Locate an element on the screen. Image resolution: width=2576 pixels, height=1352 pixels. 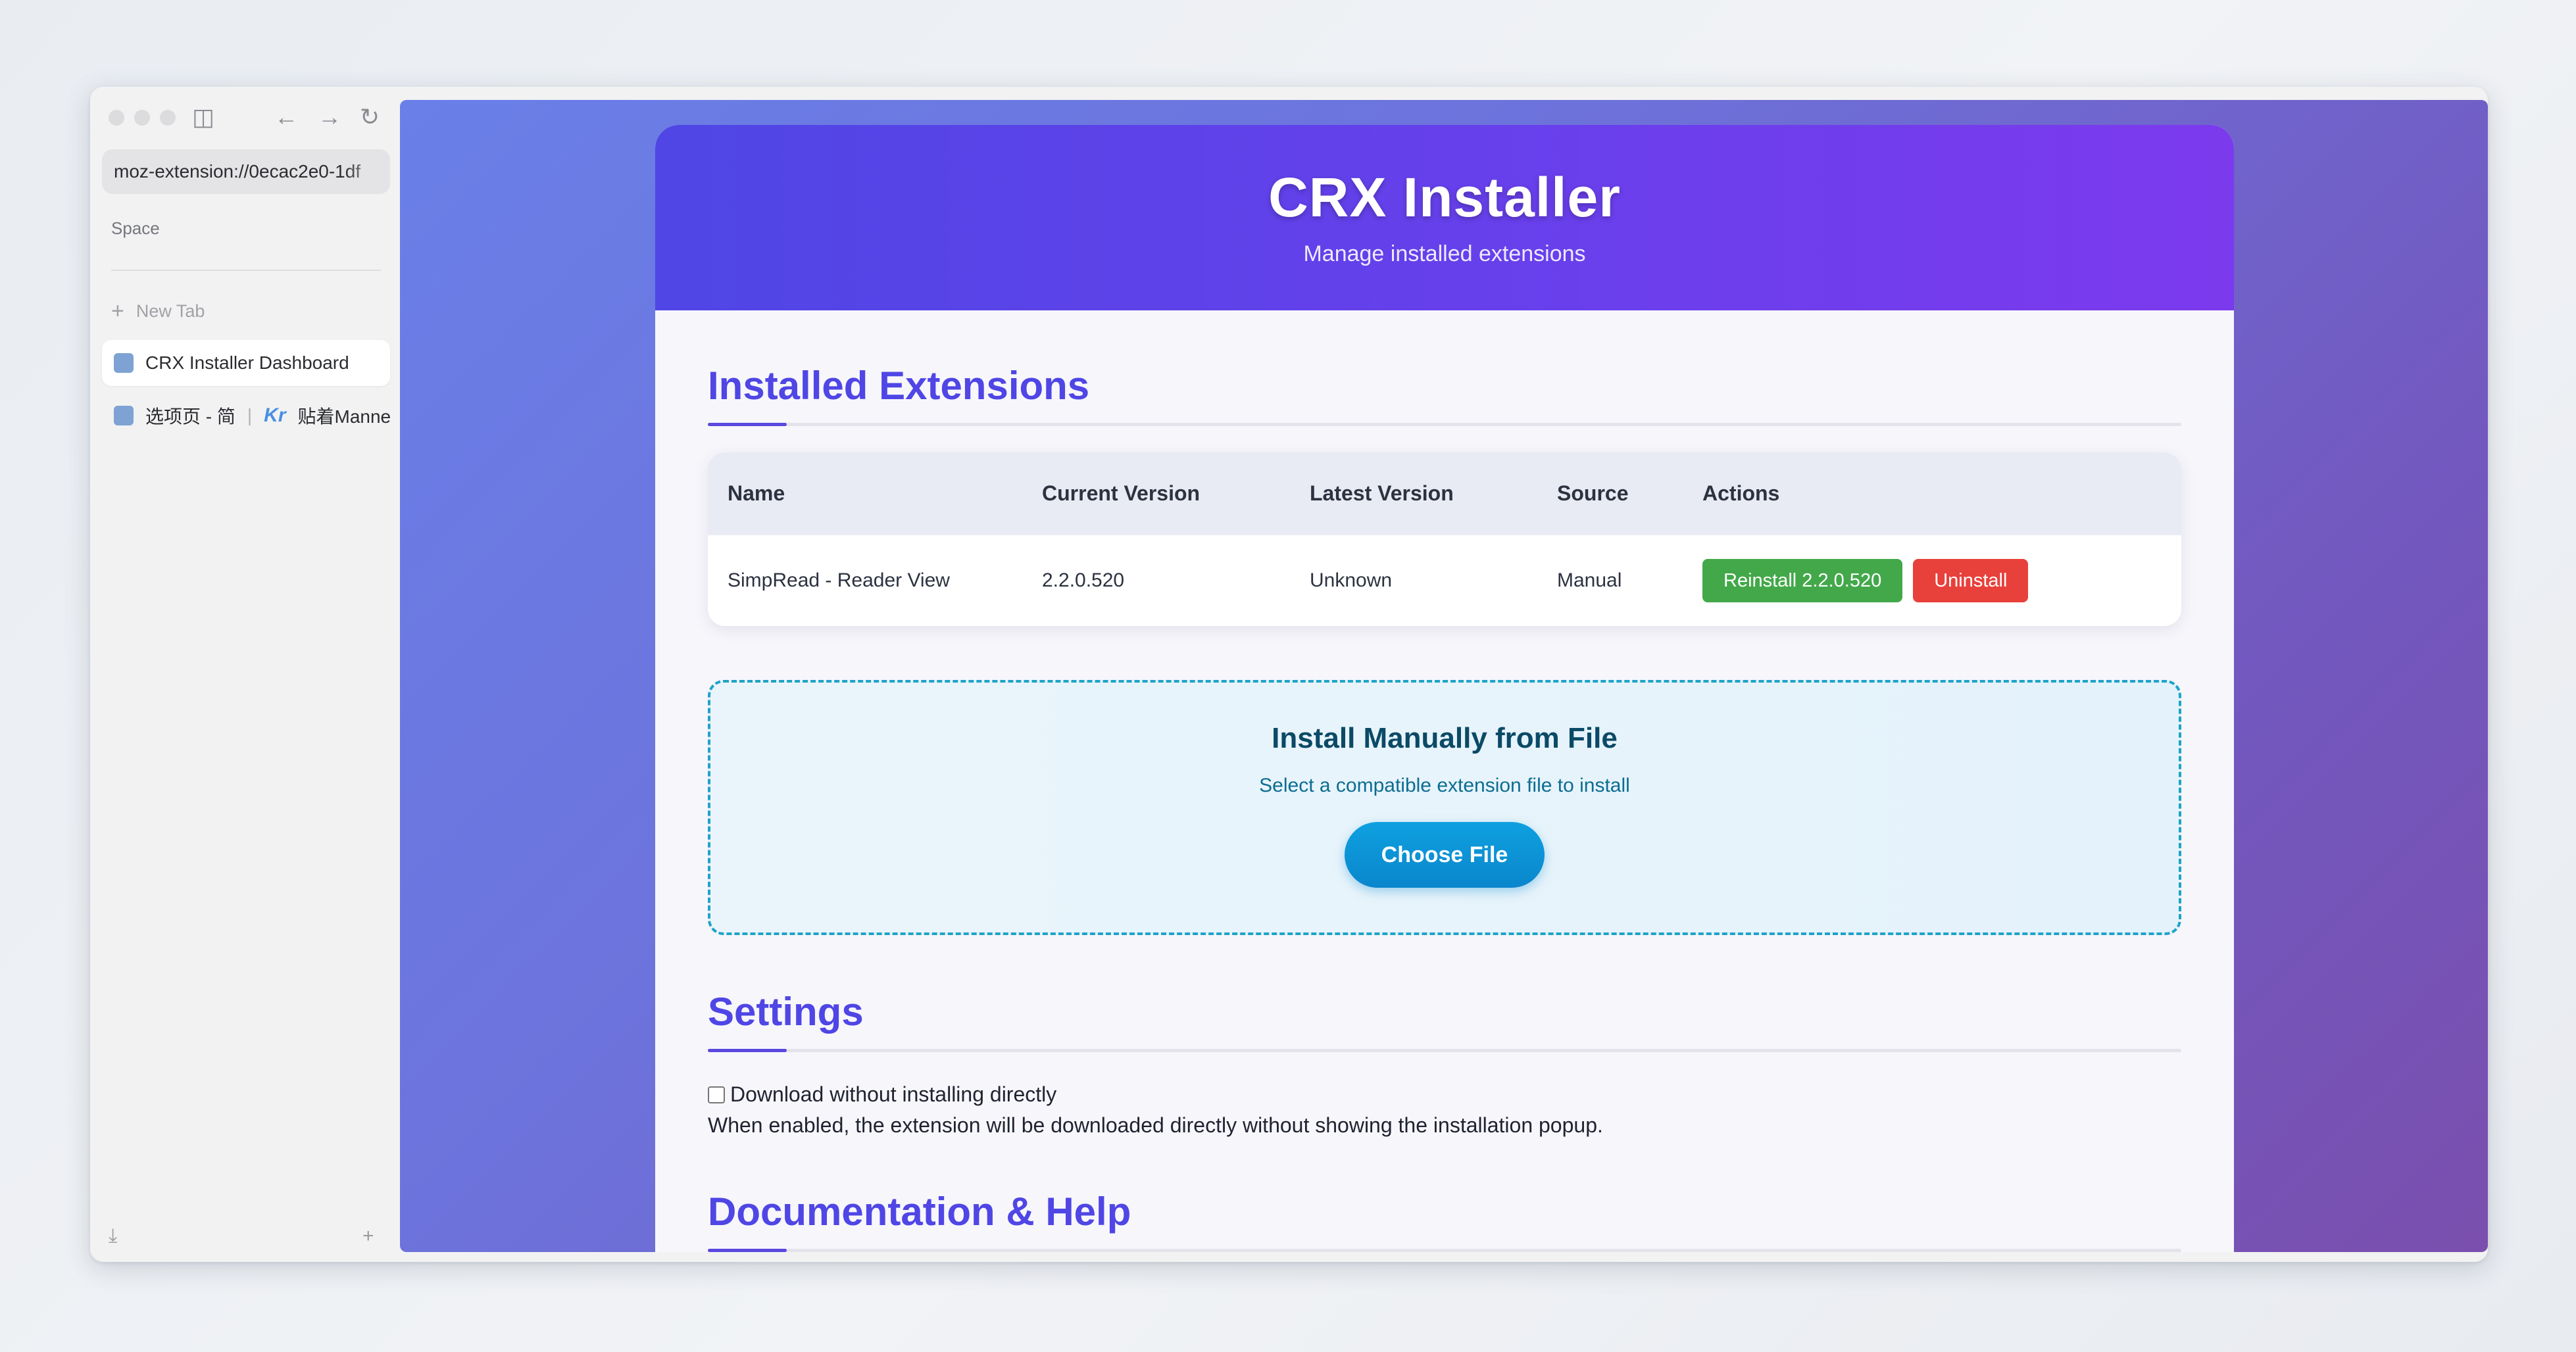
download-only-checkbox is located at coordinates (716, 1094).